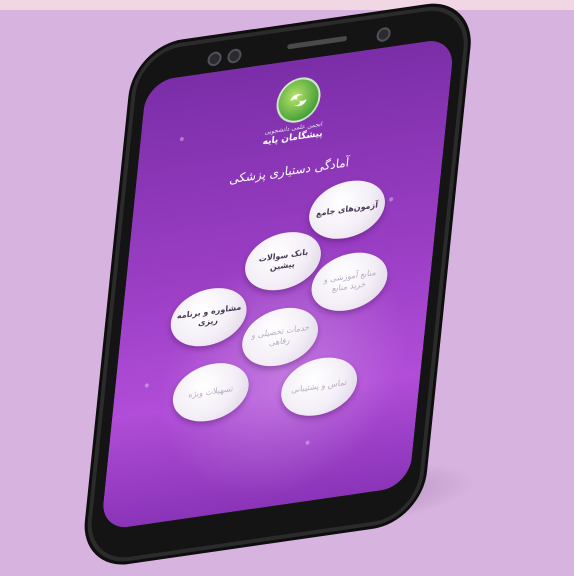  I want to click on menu-button-label: خدمات تحصیلی و رفاهی, so click(281, 335).